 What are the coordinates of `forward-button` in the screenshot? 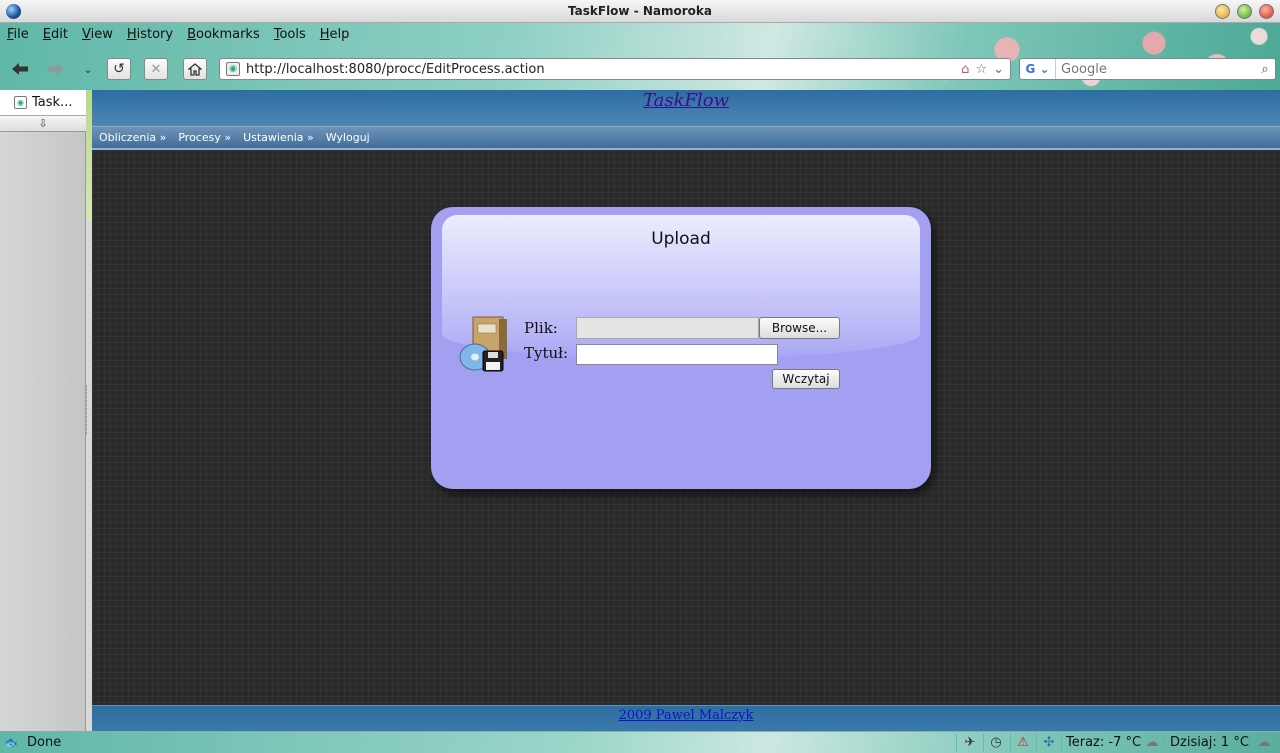 It's located at (56, 69).